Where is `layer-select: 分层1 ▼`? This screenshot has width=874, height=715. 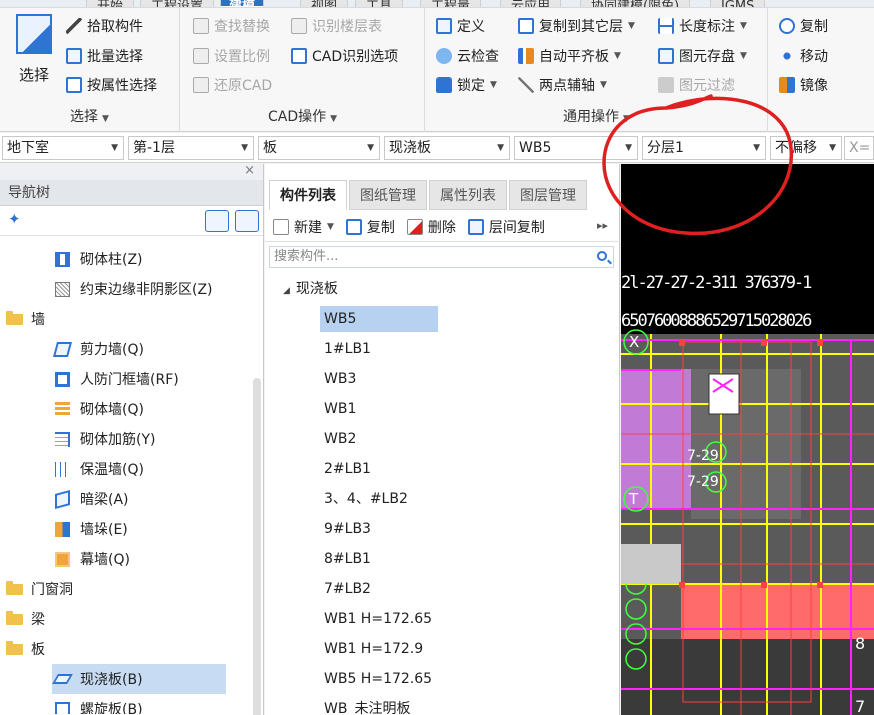 layer-select: 分层1 ▼ is located at coordinates (704, 148).